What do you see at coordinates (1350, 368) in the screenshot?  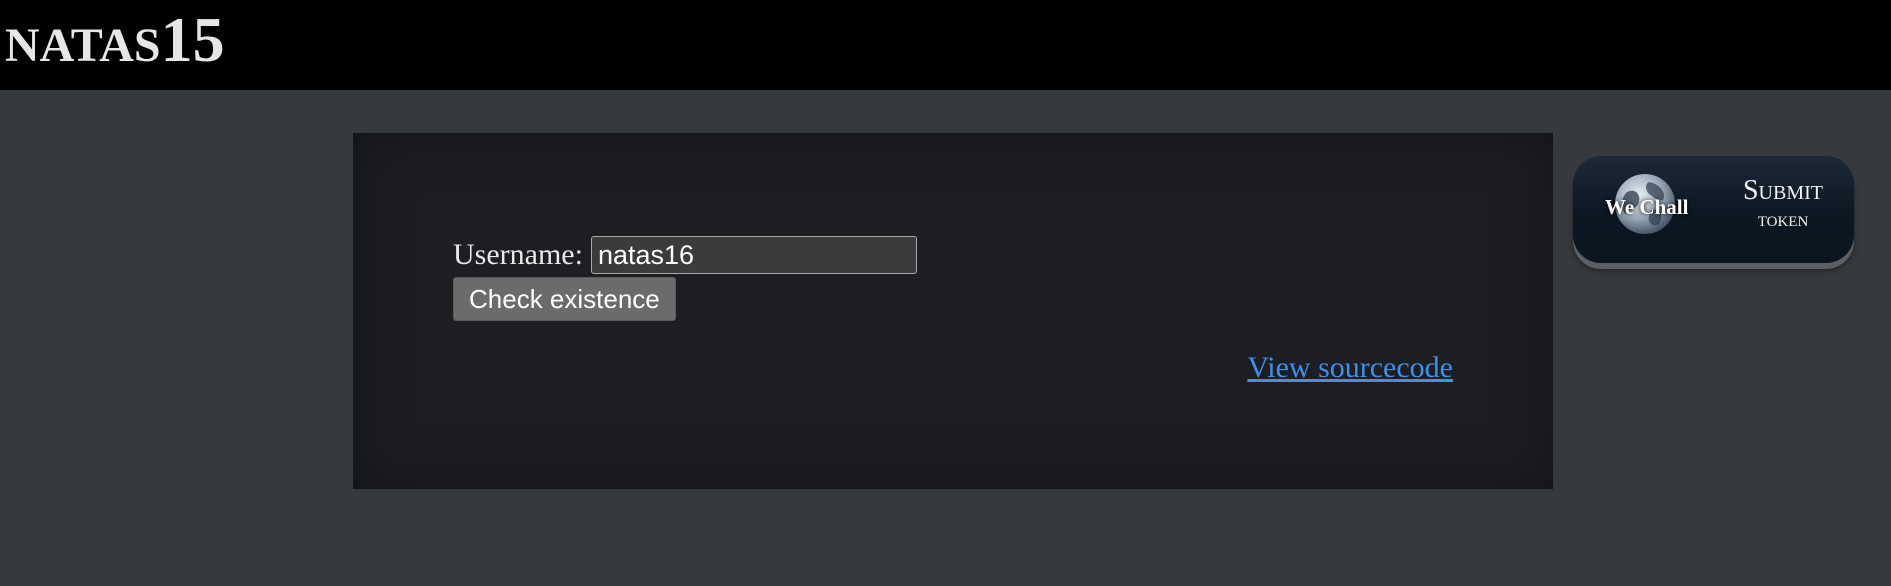 I see `view-sourcecode-link: View sourcecode` at bounding box center [1350, 368].